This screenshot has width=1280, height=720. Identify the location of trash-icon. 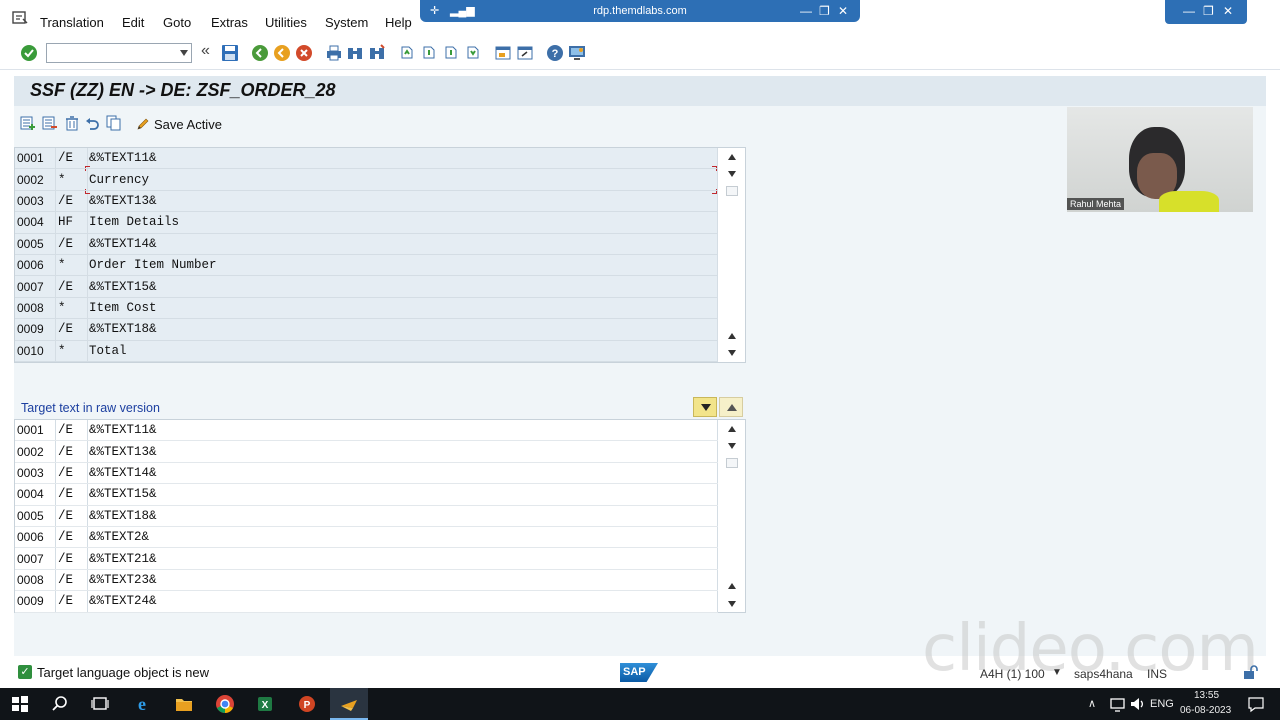
(72, 123).